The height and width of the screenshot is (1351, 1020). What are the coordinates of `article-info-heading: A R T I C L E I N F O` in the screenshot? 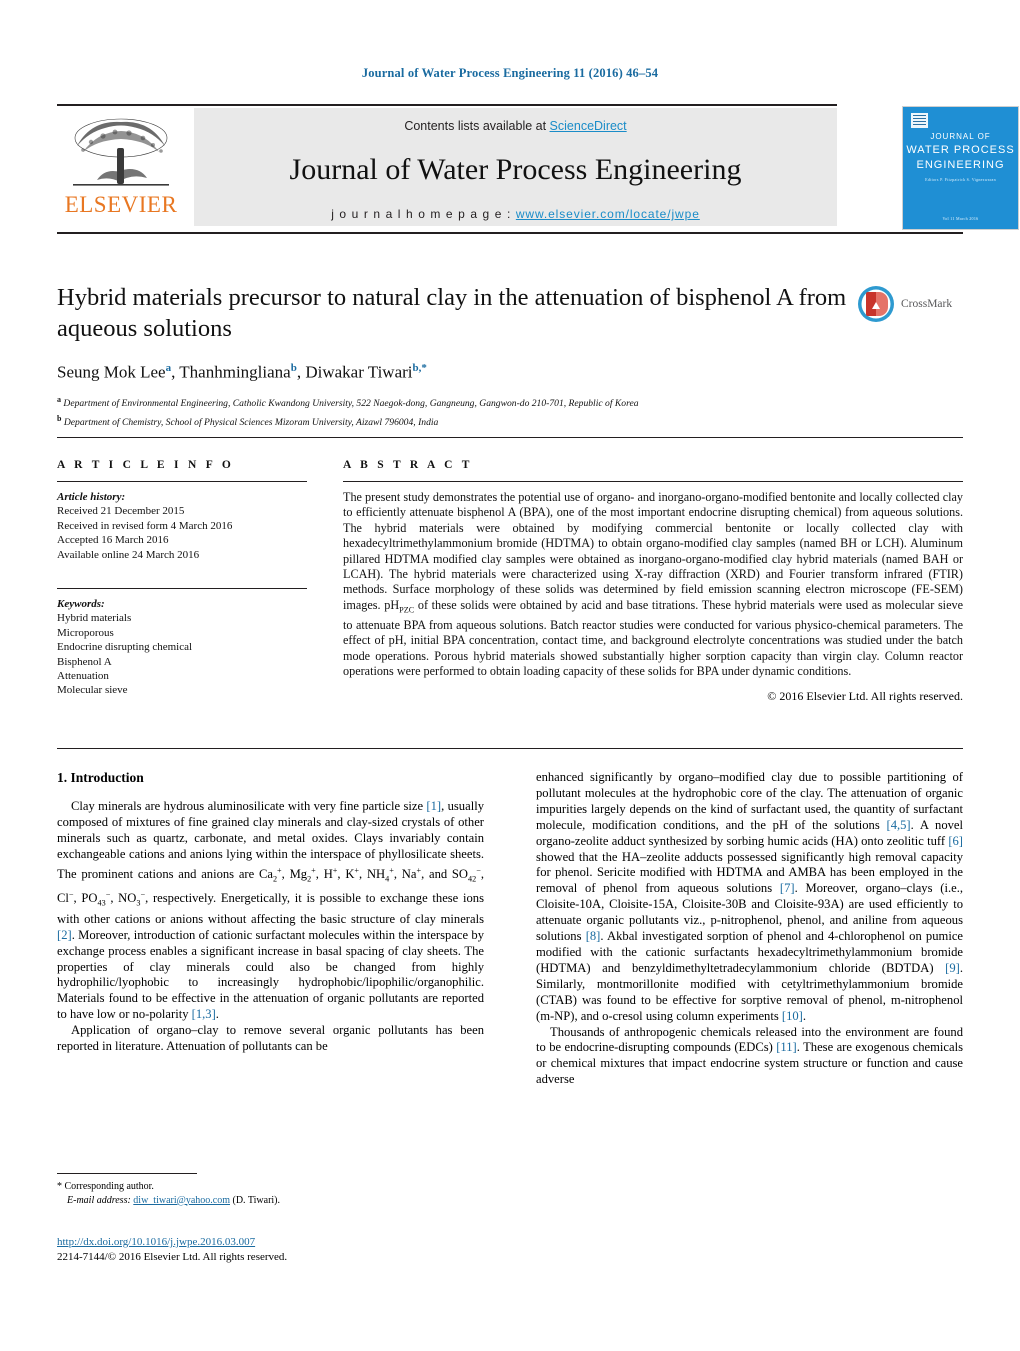 It's located at (146, 465).